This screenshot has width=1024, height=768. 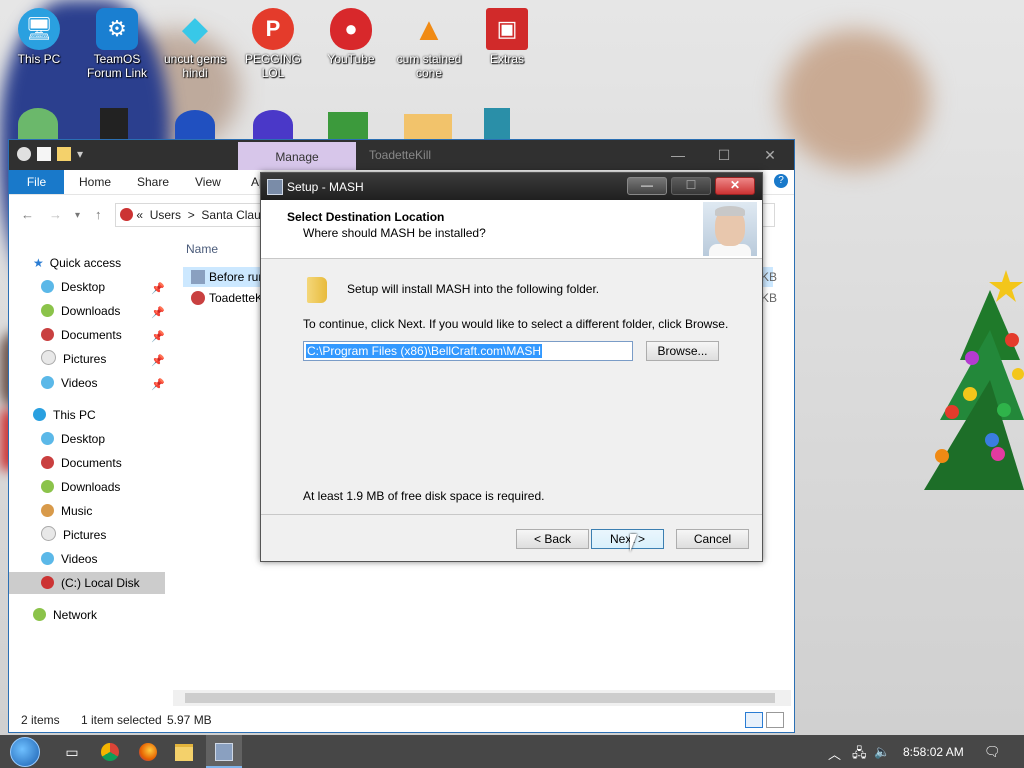 What do you see at coordinates (497, 124) in the screenshot?
I see `script-icon` at bounding box center [497, 124].